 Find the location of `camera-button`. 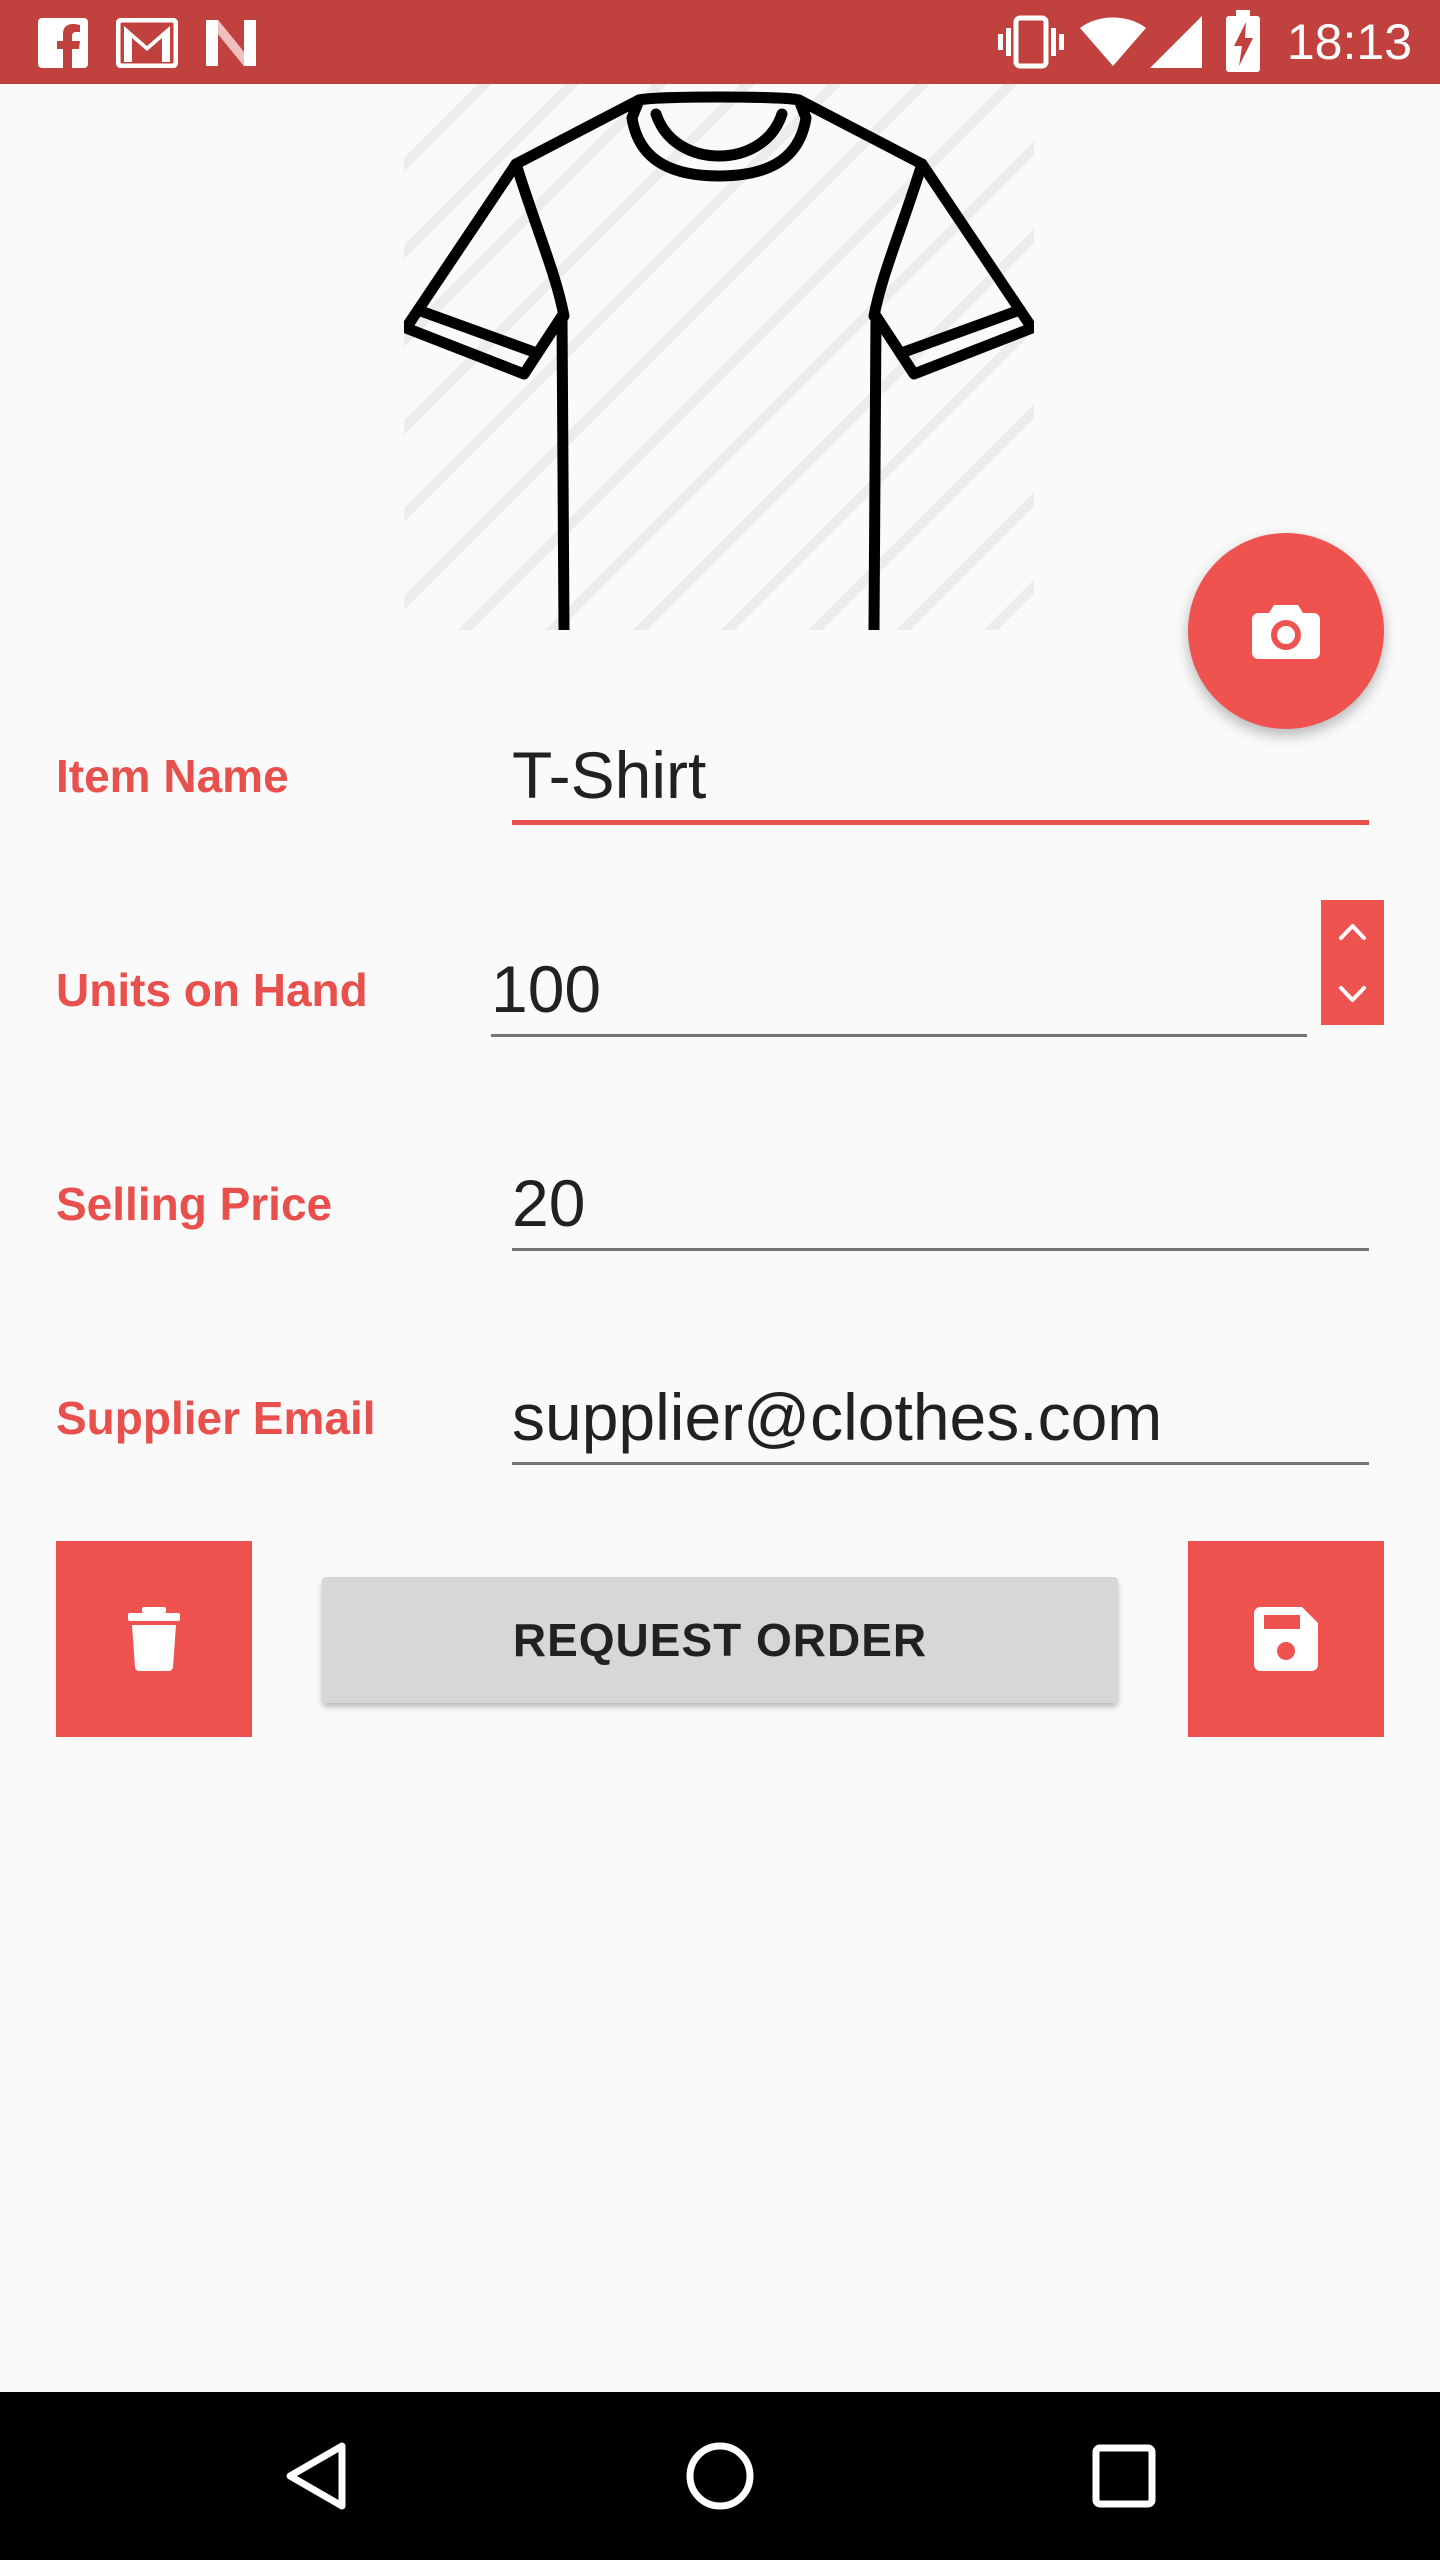

camera-button is located at coordinates (1286, 631).